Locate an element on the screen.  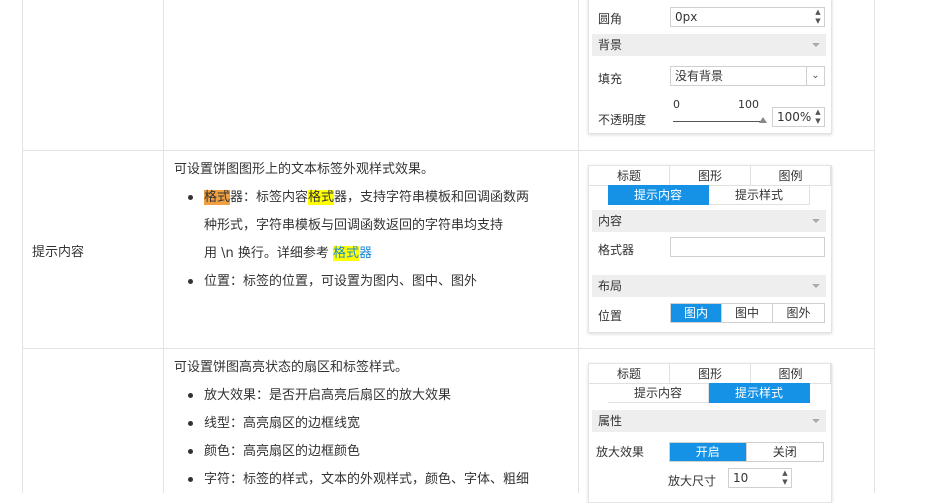
table-border-left is located at coordinates (22, 246).